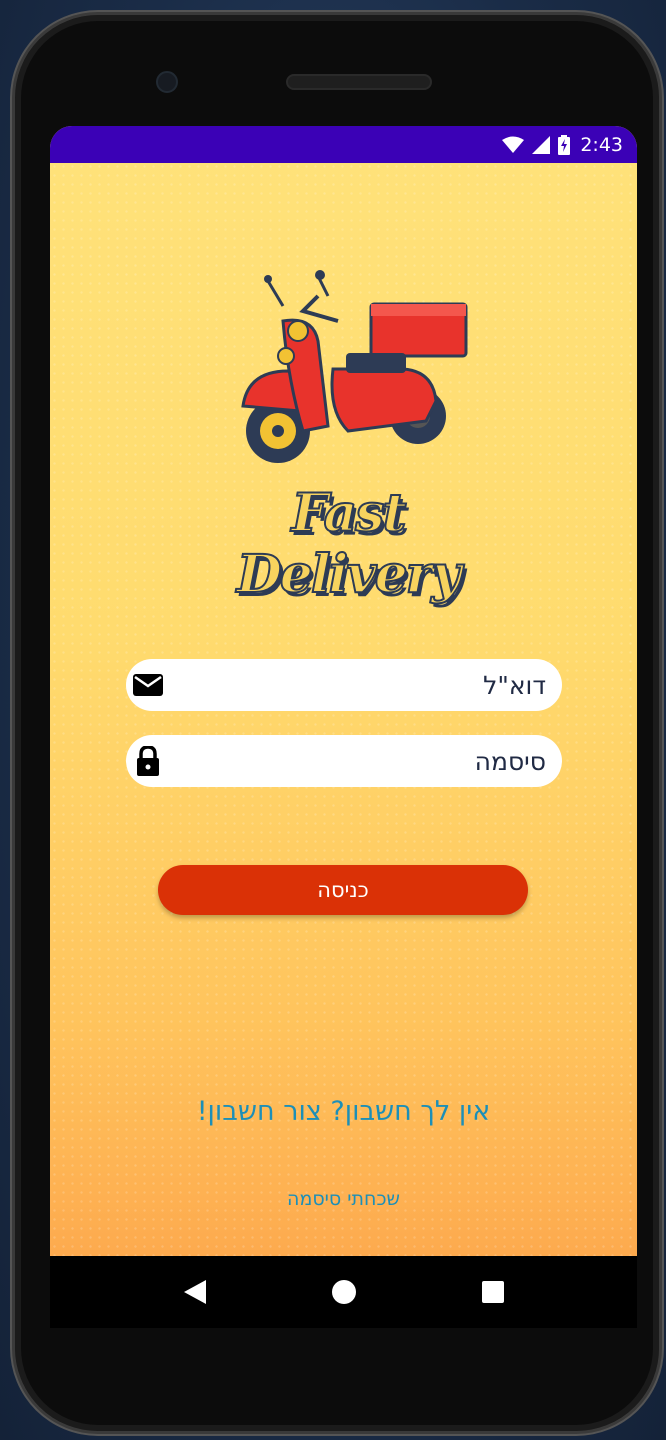 Image resolution: width=666 pixels, height=1440 pixels. What do you see at coordinates (357, 685) in the screenshot?
I see `email-input` at bounding box center [357, 685].